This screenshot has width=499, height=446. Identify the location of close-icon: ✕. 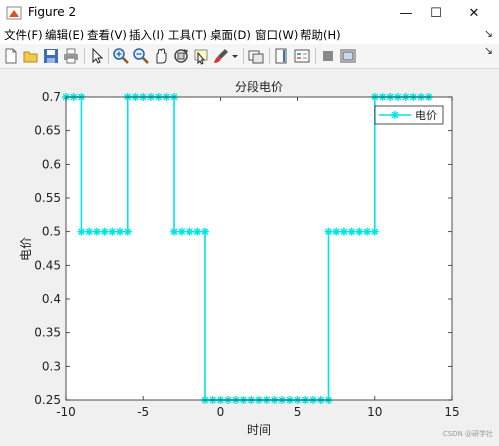
(474, 13).